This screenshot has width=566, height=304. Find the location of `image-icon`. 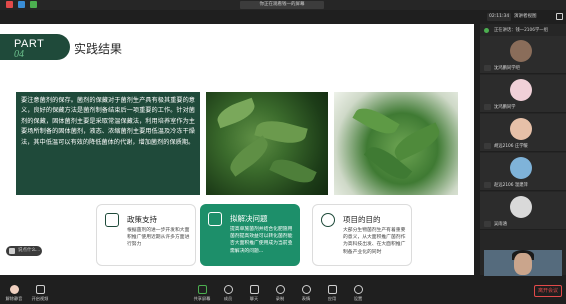

image-icon is located at coordinates (215, 219).